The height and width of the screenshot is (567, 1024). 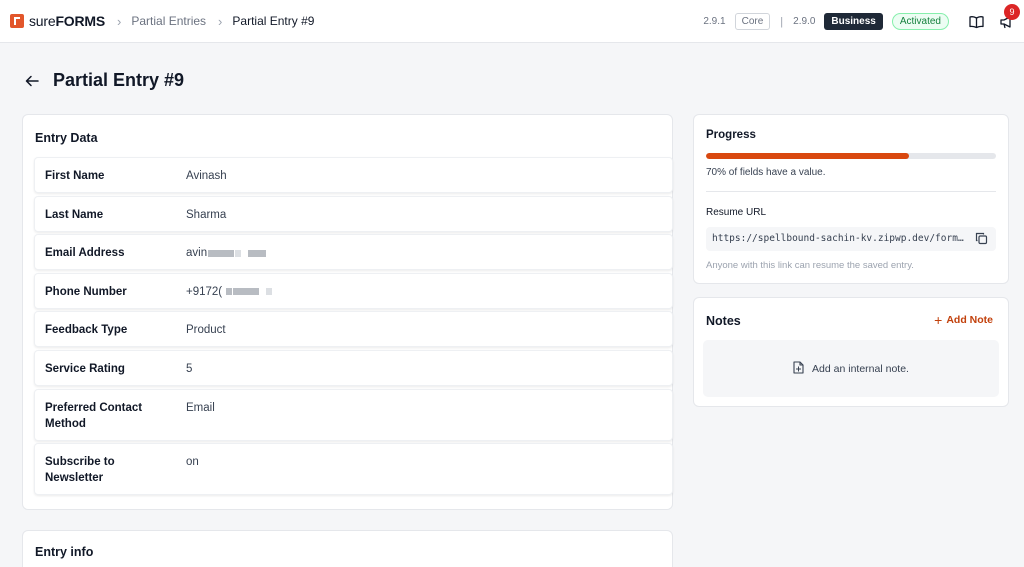 I want to click on field-row-newsletter: Subscribe to Newsletter on, so click(x=353, y=469).